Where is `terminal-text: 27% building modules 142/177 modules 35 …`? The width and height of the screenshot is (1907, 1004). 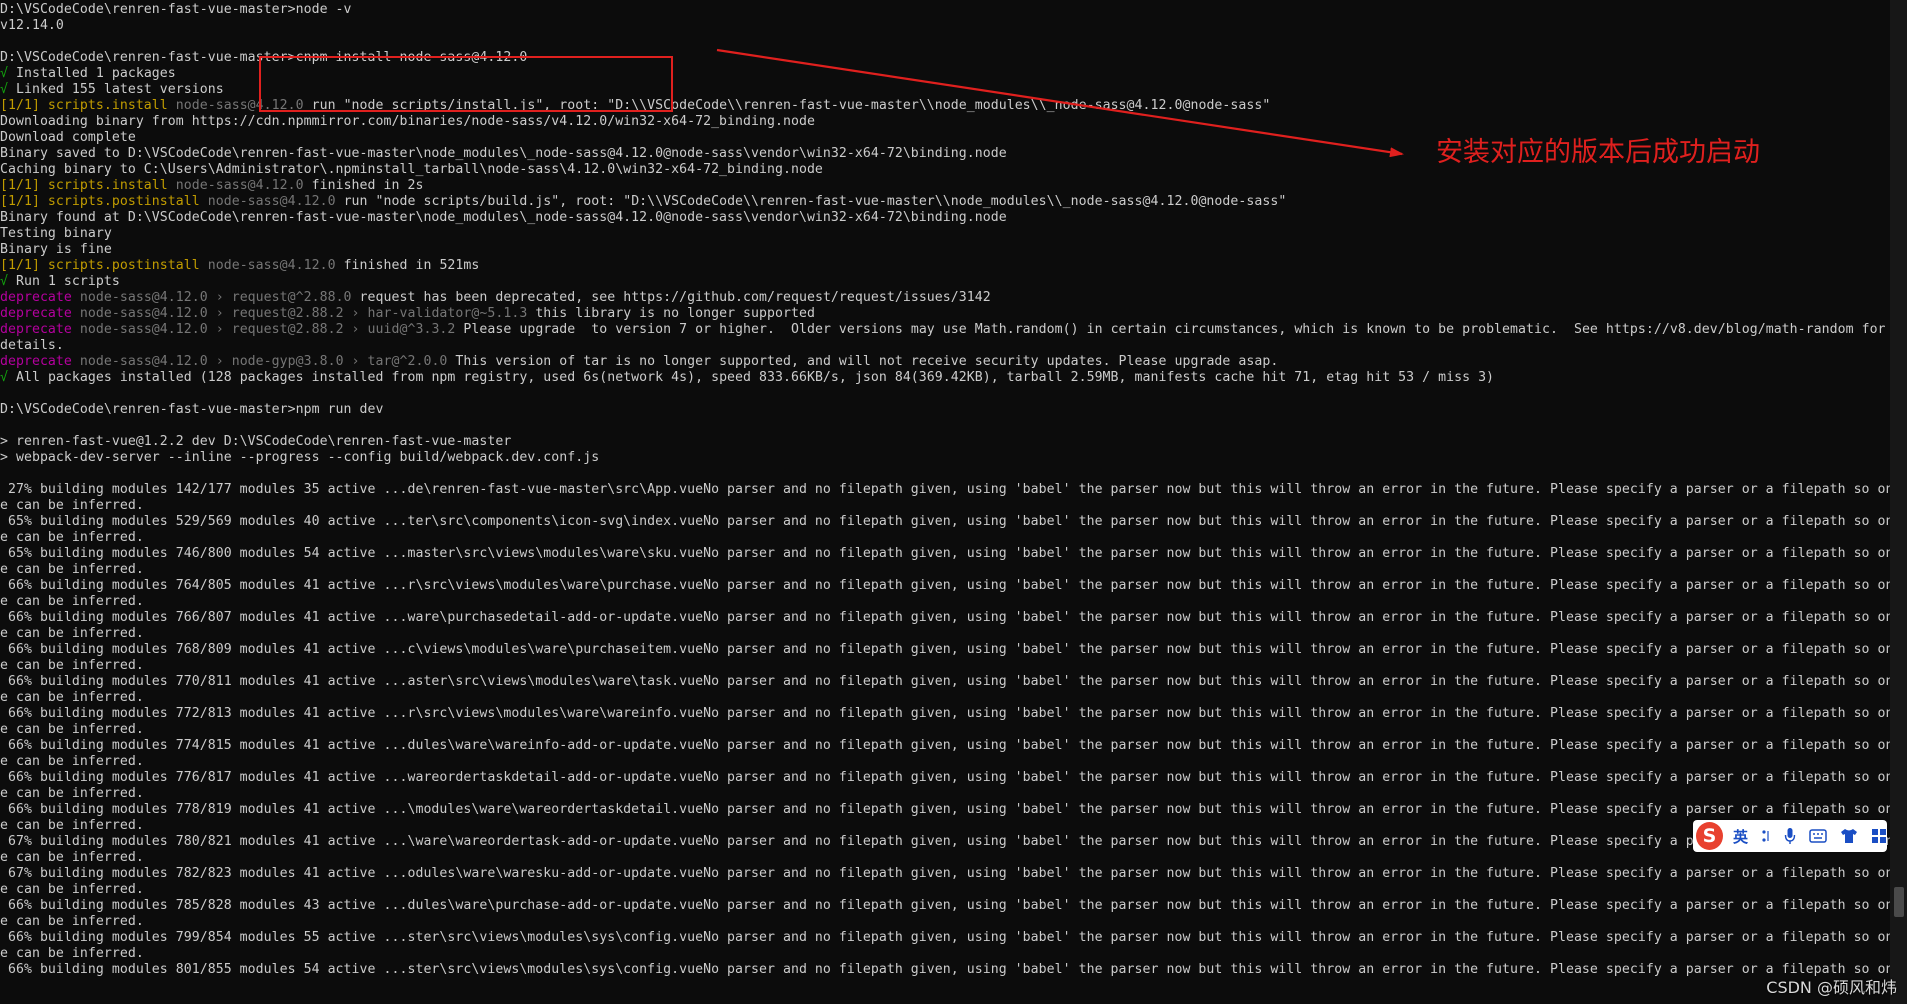 terminal-text: 27% building modules 142/177 modules 35 … is located at coordinates (945, 489).